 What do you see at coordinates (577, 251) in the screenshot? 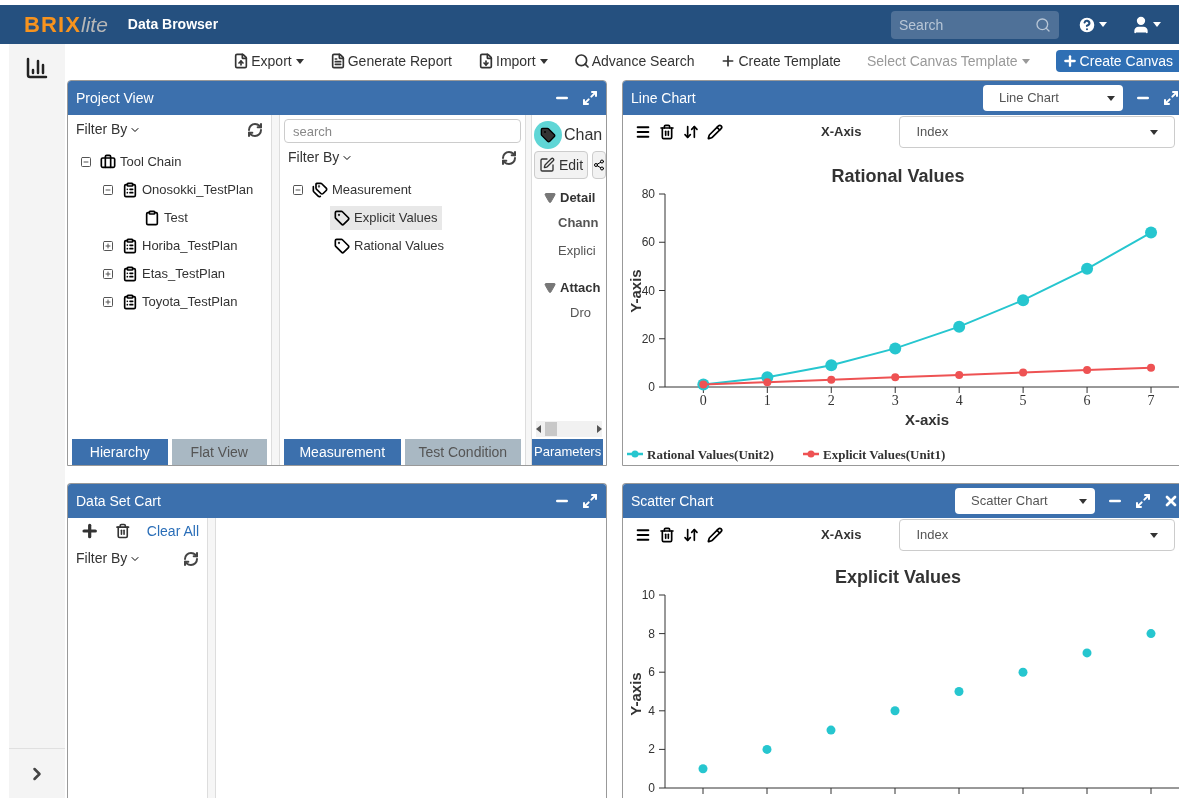
I see `detail-text: Explici` at bounding box center [577, 251].